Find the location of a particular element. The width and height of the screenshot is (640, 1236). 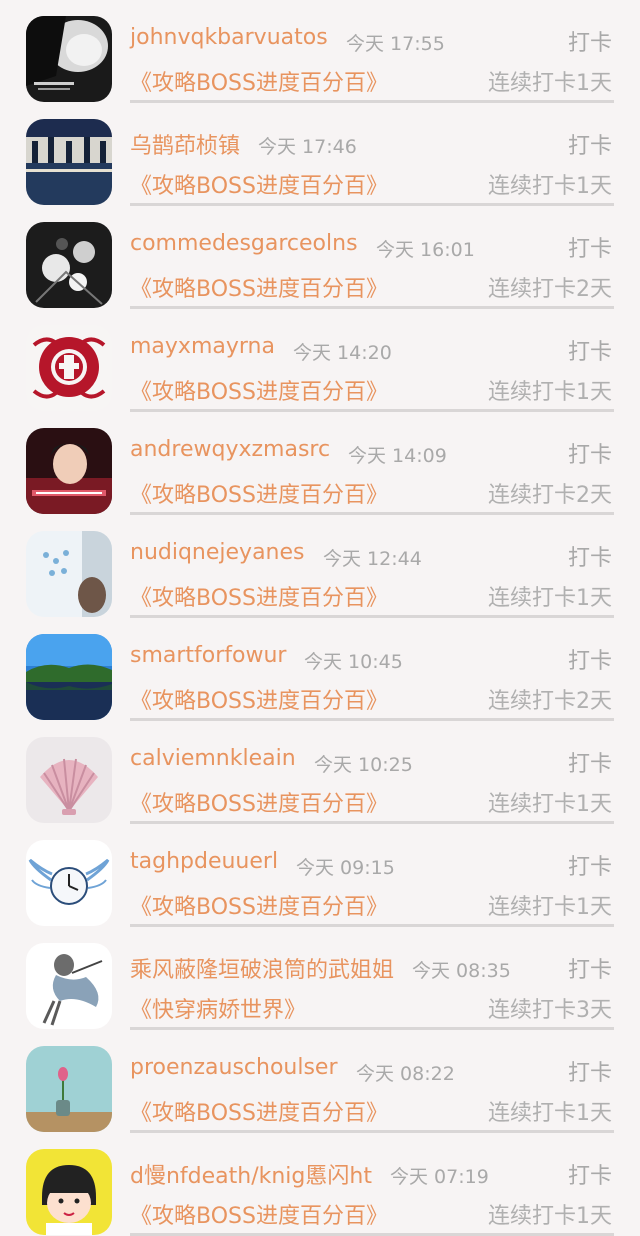

username: mayxmayrna is located at coordinates (202, 346).